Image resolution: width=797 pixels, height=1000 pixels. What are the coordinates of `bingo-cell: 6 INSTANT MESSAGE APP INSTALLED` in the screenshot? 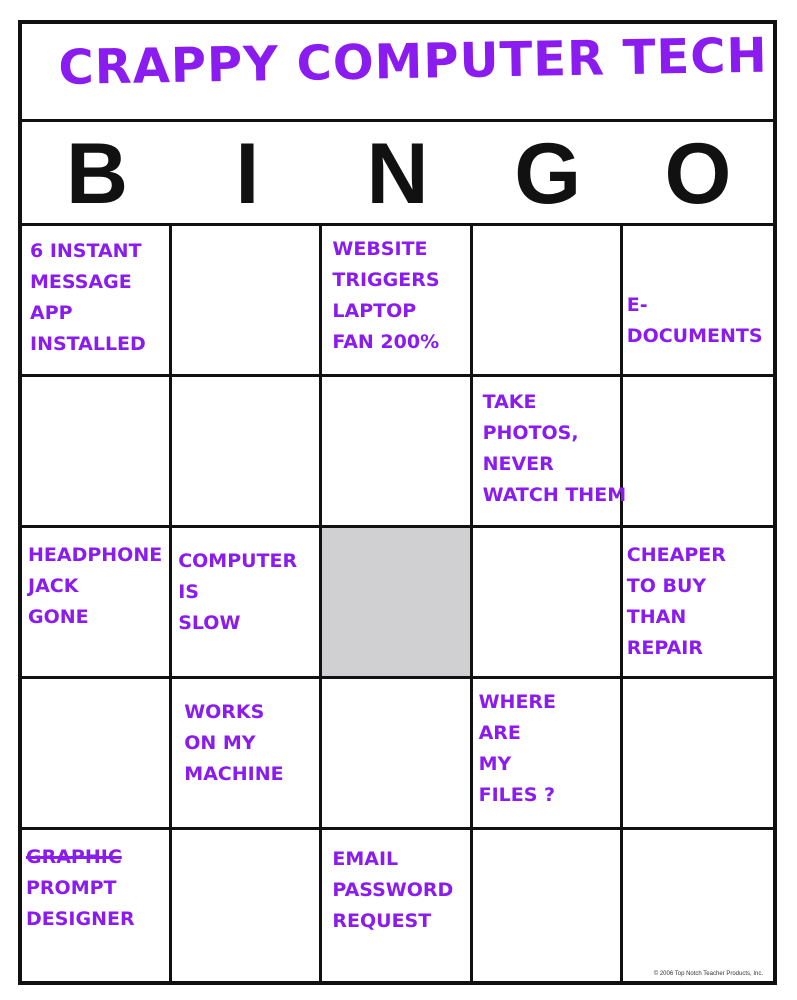 It's located at (97, 301).